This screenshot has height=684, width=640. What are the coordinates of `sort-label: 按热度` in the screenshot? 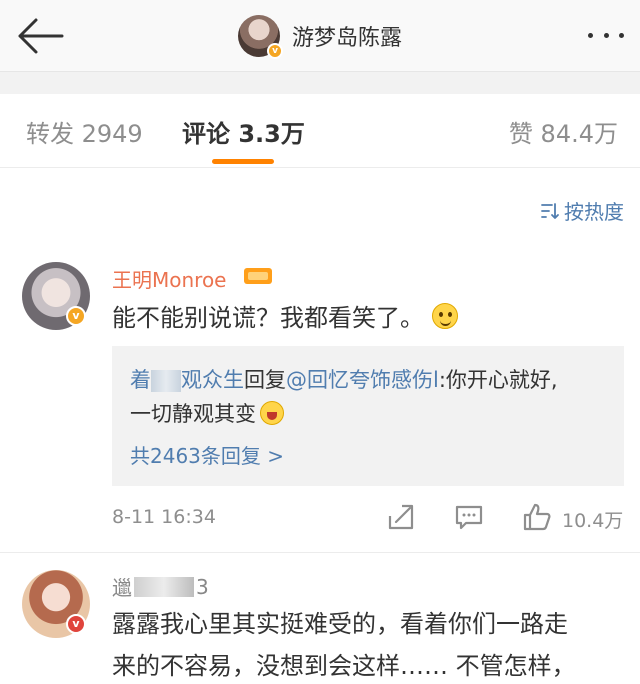 It's located at (594, 212).